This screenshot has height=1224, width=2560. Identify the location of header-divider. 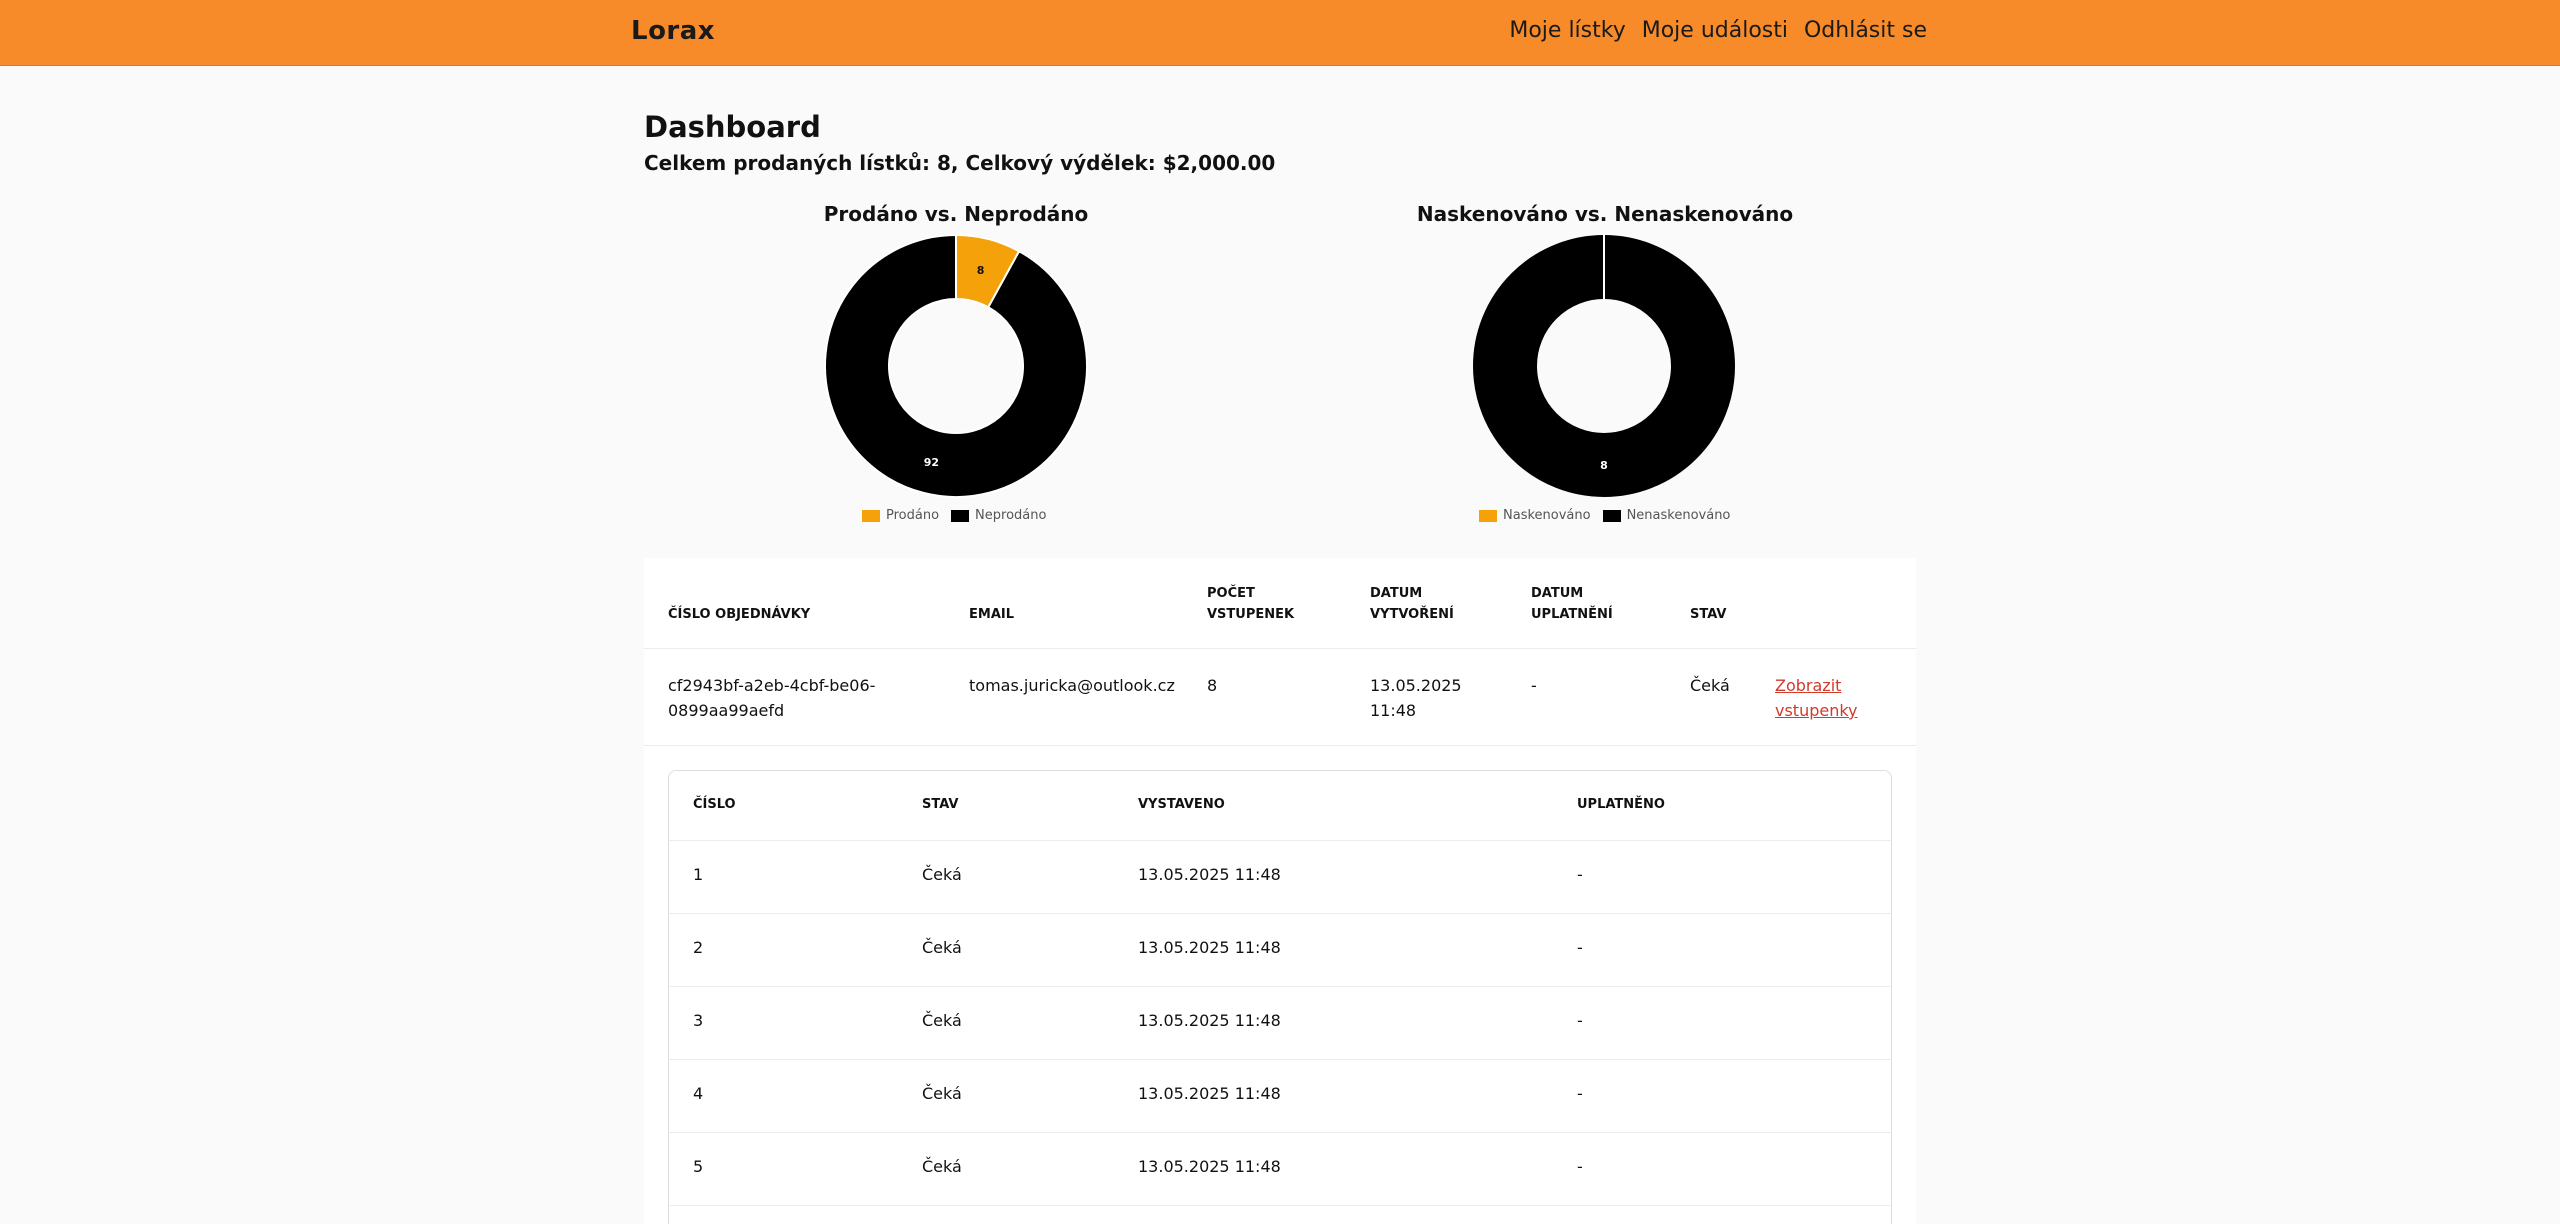
(1280, 648).